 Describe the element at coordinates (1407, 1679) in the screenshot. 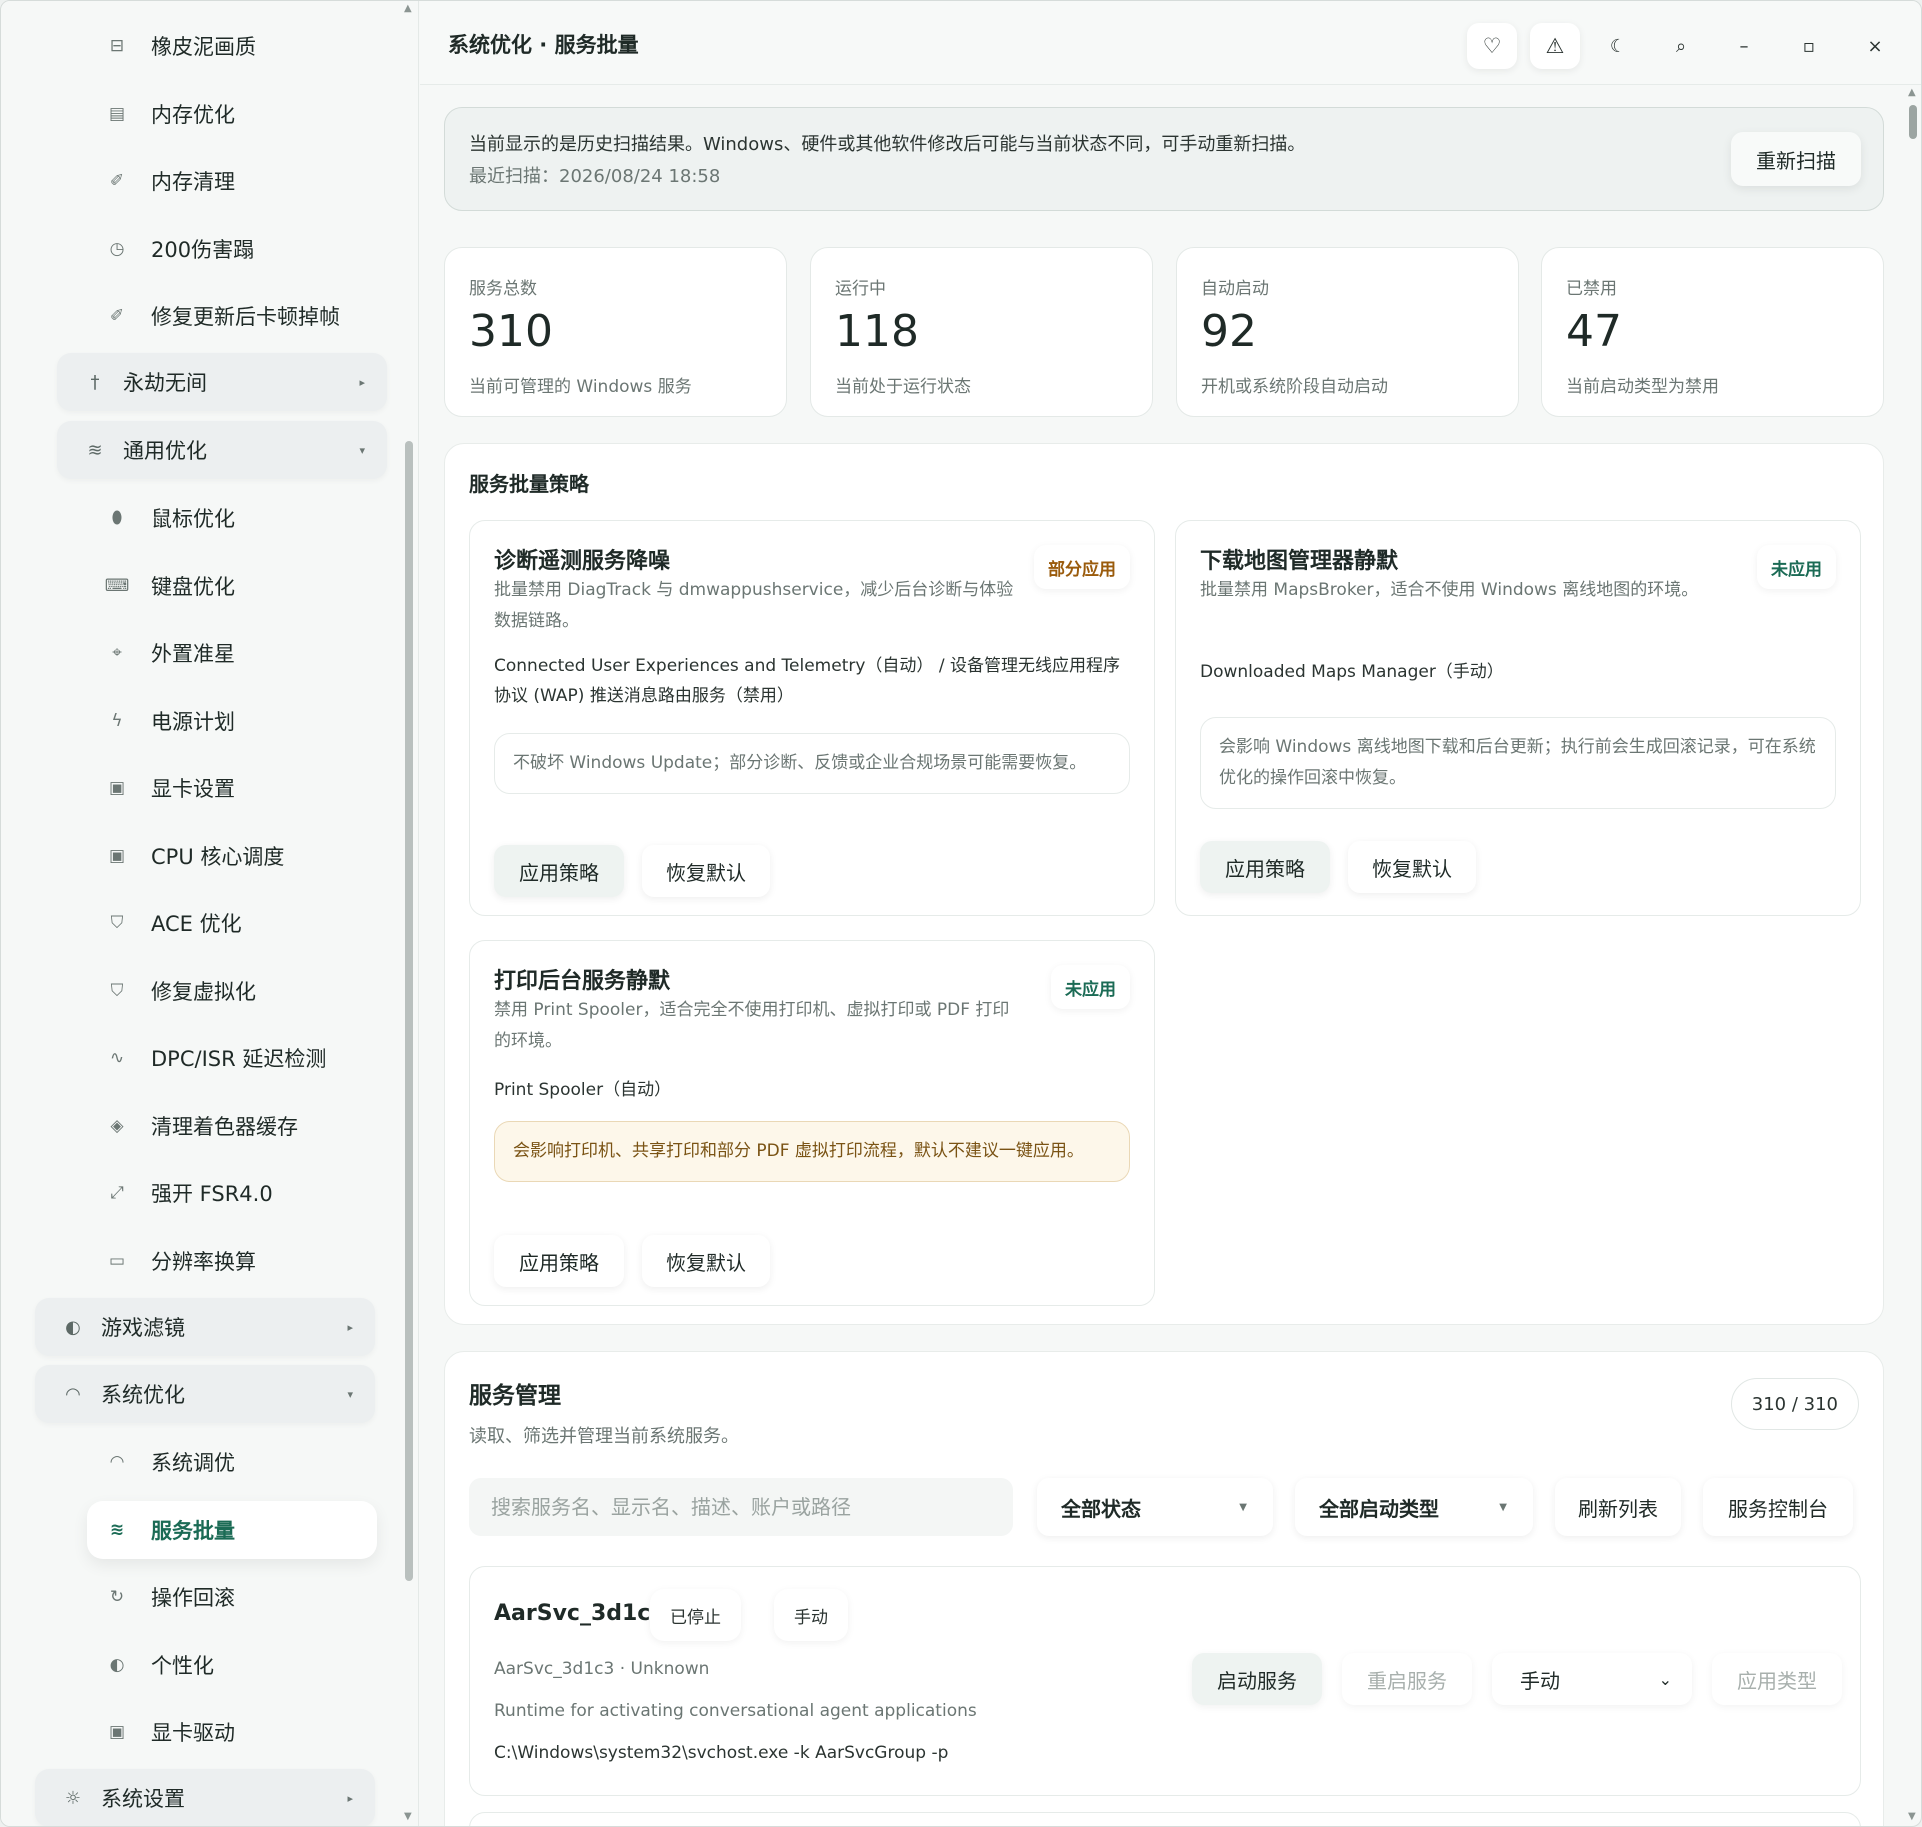

I see `restart-service-button: 重启服务` at that location.